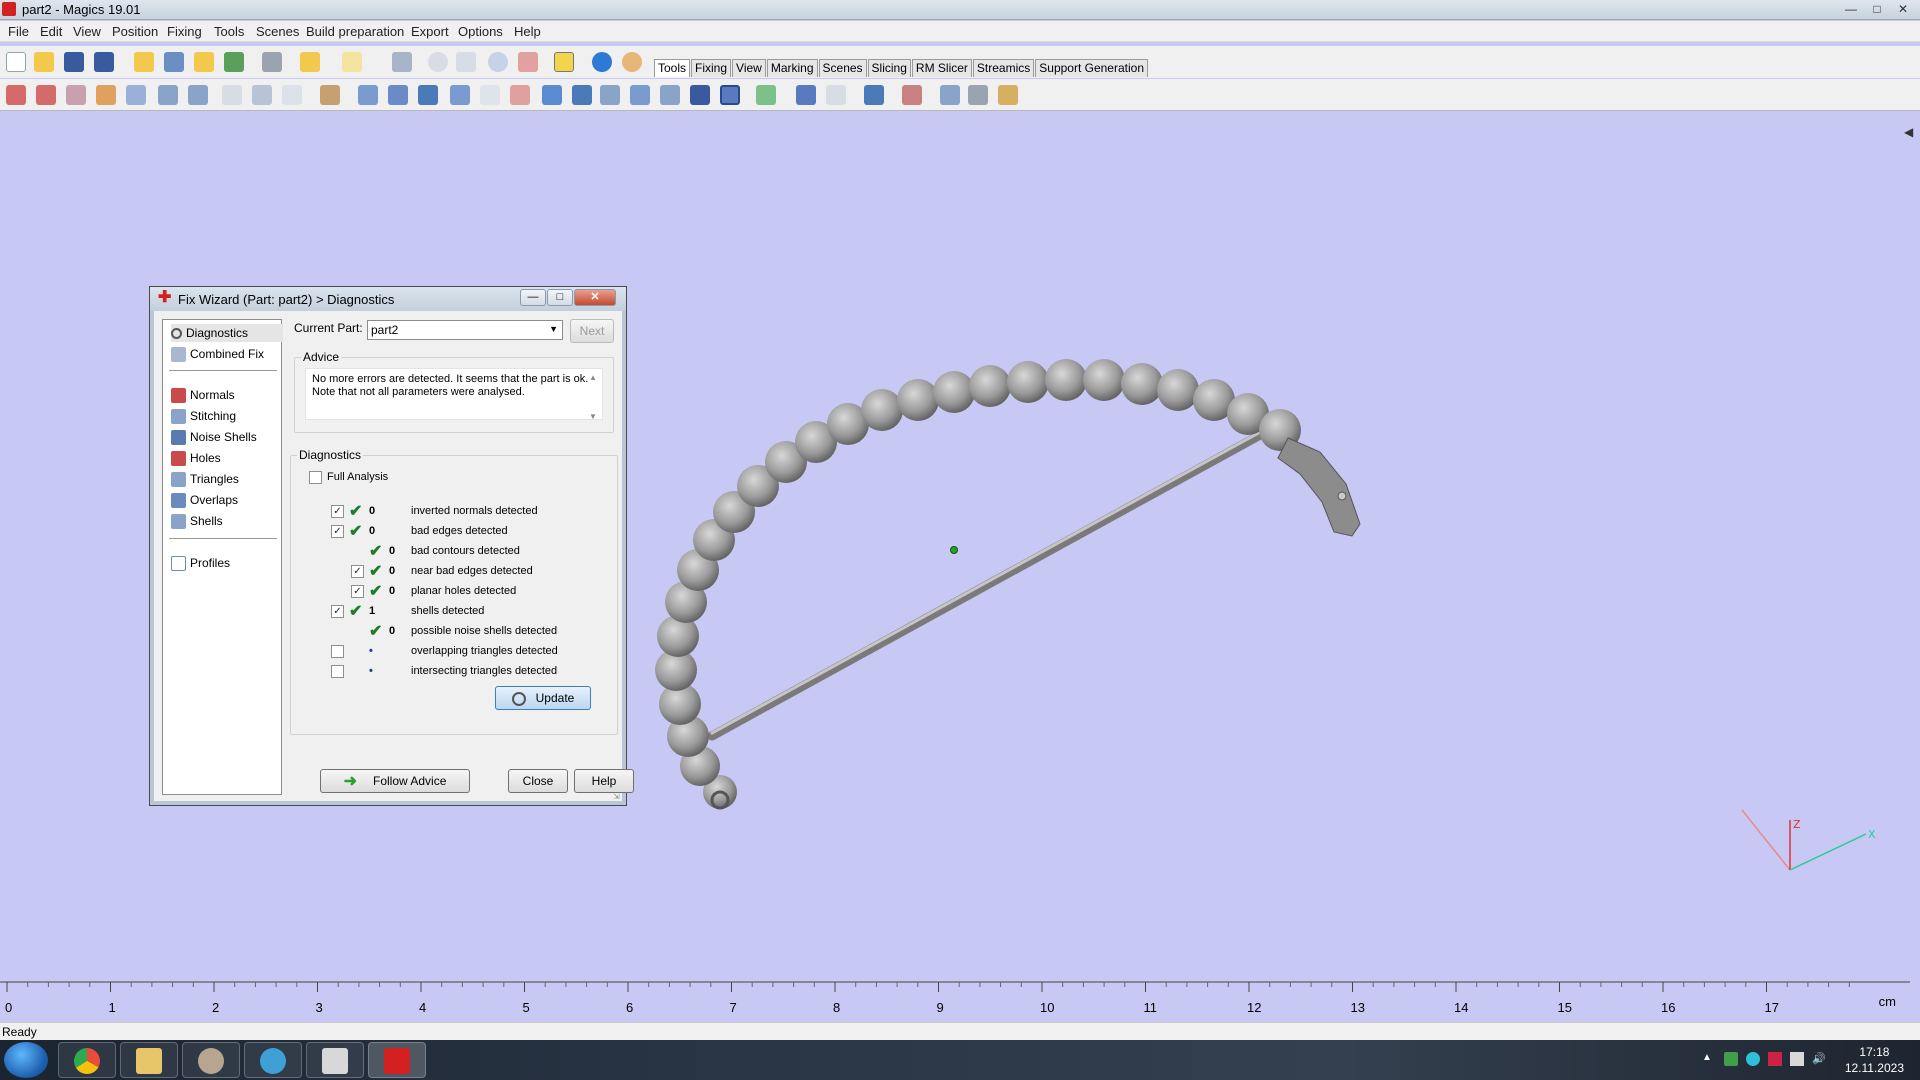  Describe the element at coordinates (604, 781) in the screenshot. I see `help-button: Help` at that location.